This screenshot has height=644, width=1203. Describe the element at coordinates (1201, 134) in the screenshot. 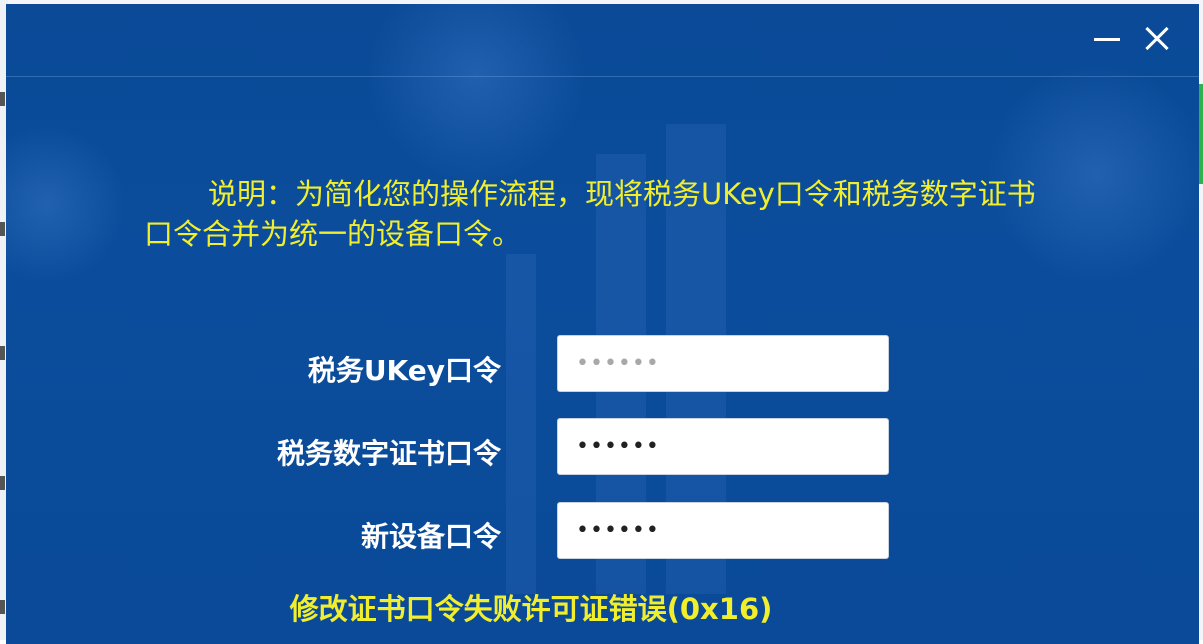

I see `background-scroll-indicator` at that location.